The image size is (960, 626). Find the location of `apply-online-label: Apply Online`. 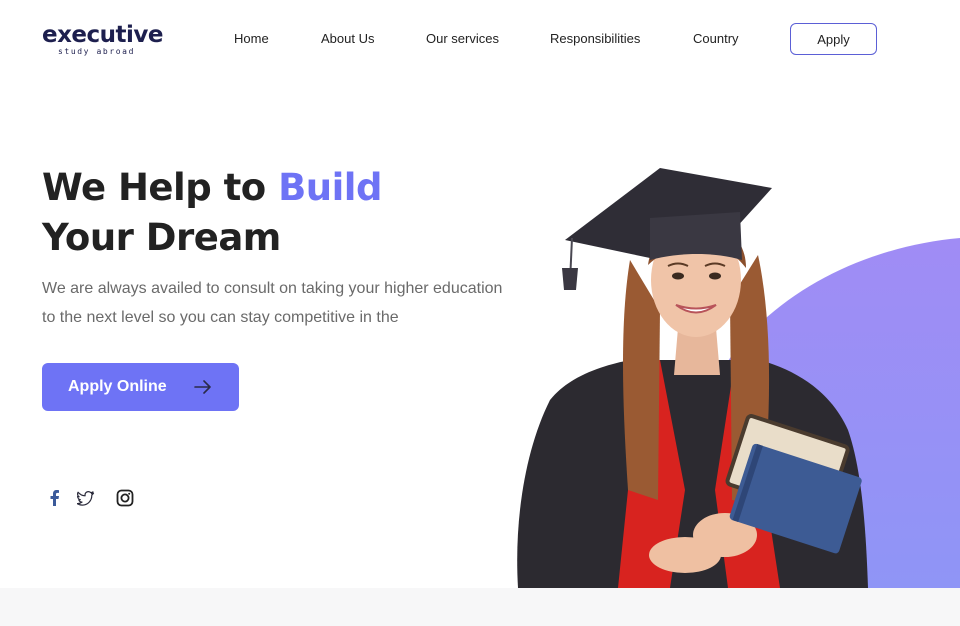

apply-online-label: Apply Online is located at coordinates (117, 386).